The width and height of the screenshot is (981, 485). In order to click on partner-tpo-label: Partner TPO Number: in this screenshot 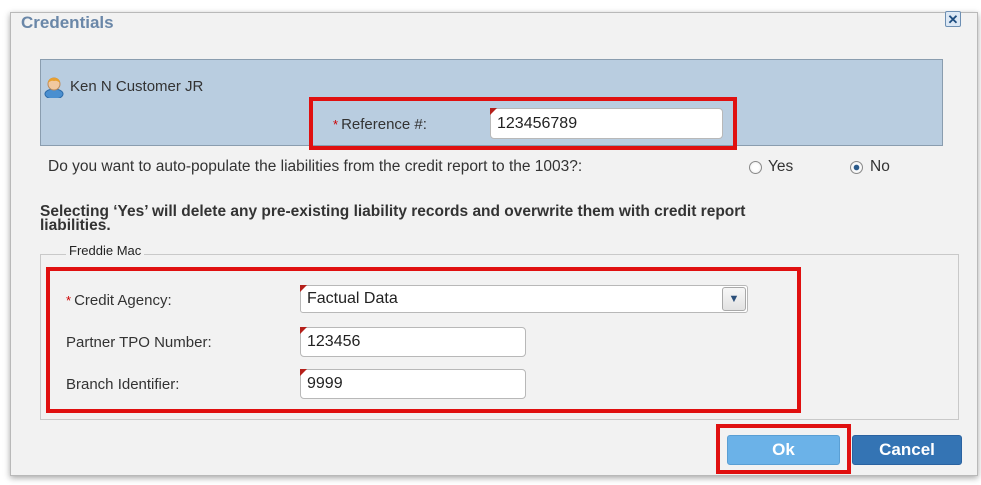, I will do `click(139, 342)`.